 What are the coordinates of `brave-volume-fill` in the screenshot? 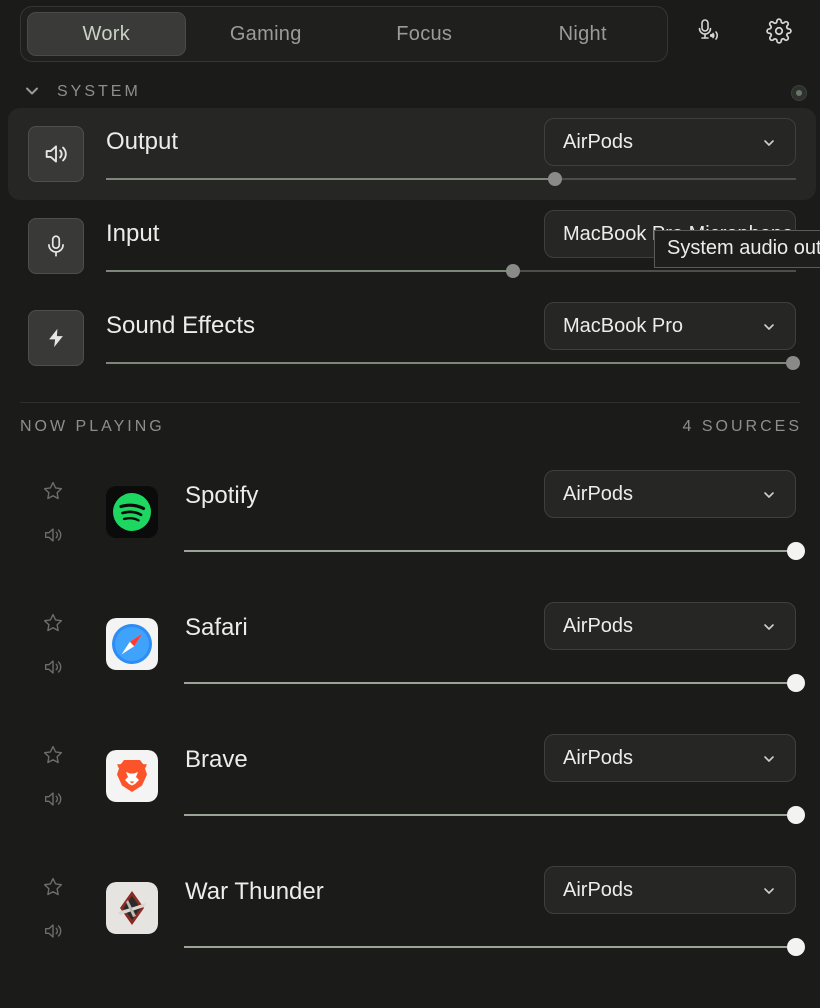 It's located at (490, 815).